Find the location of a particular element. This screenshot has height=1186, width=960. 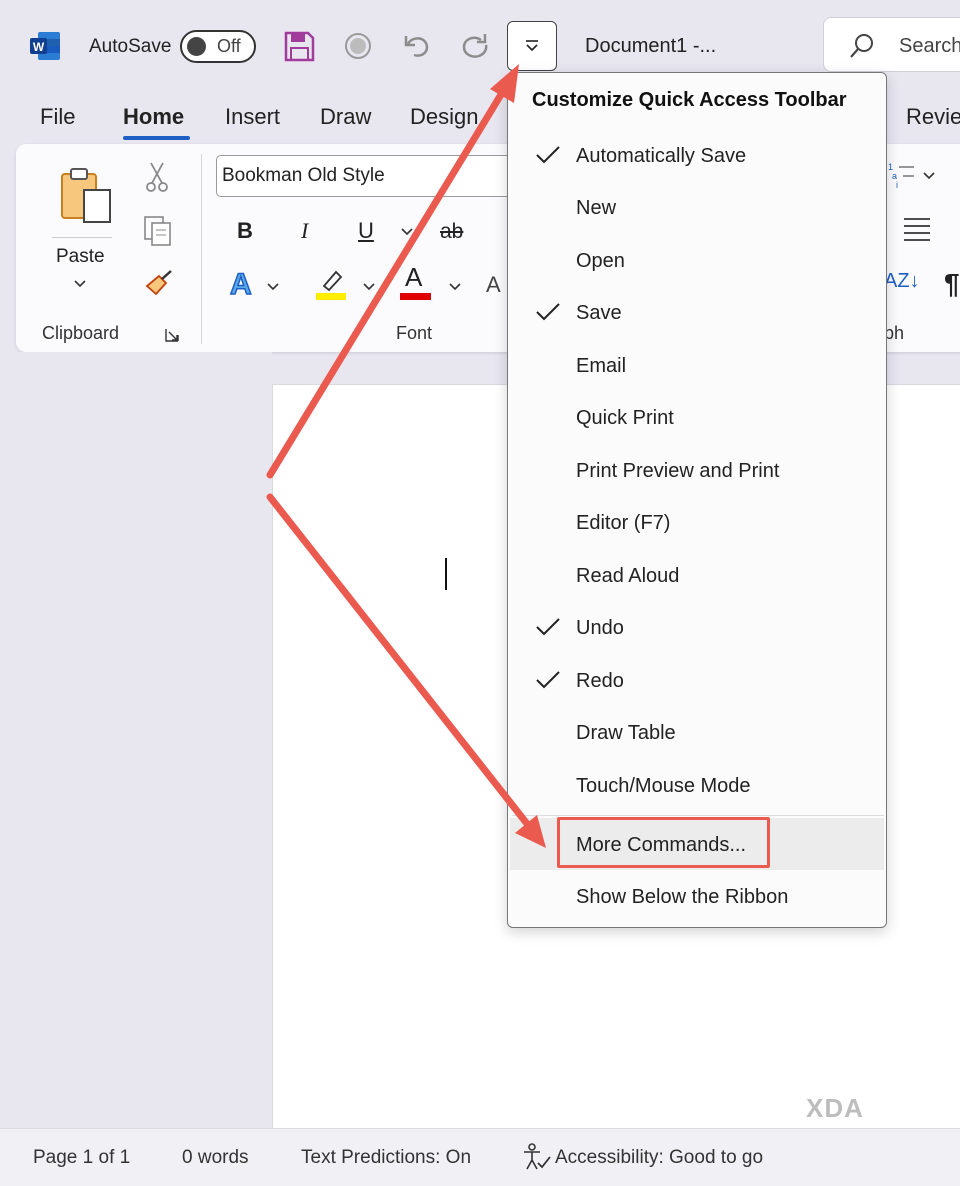

search-label: Search is located at coordinates (929, 46).